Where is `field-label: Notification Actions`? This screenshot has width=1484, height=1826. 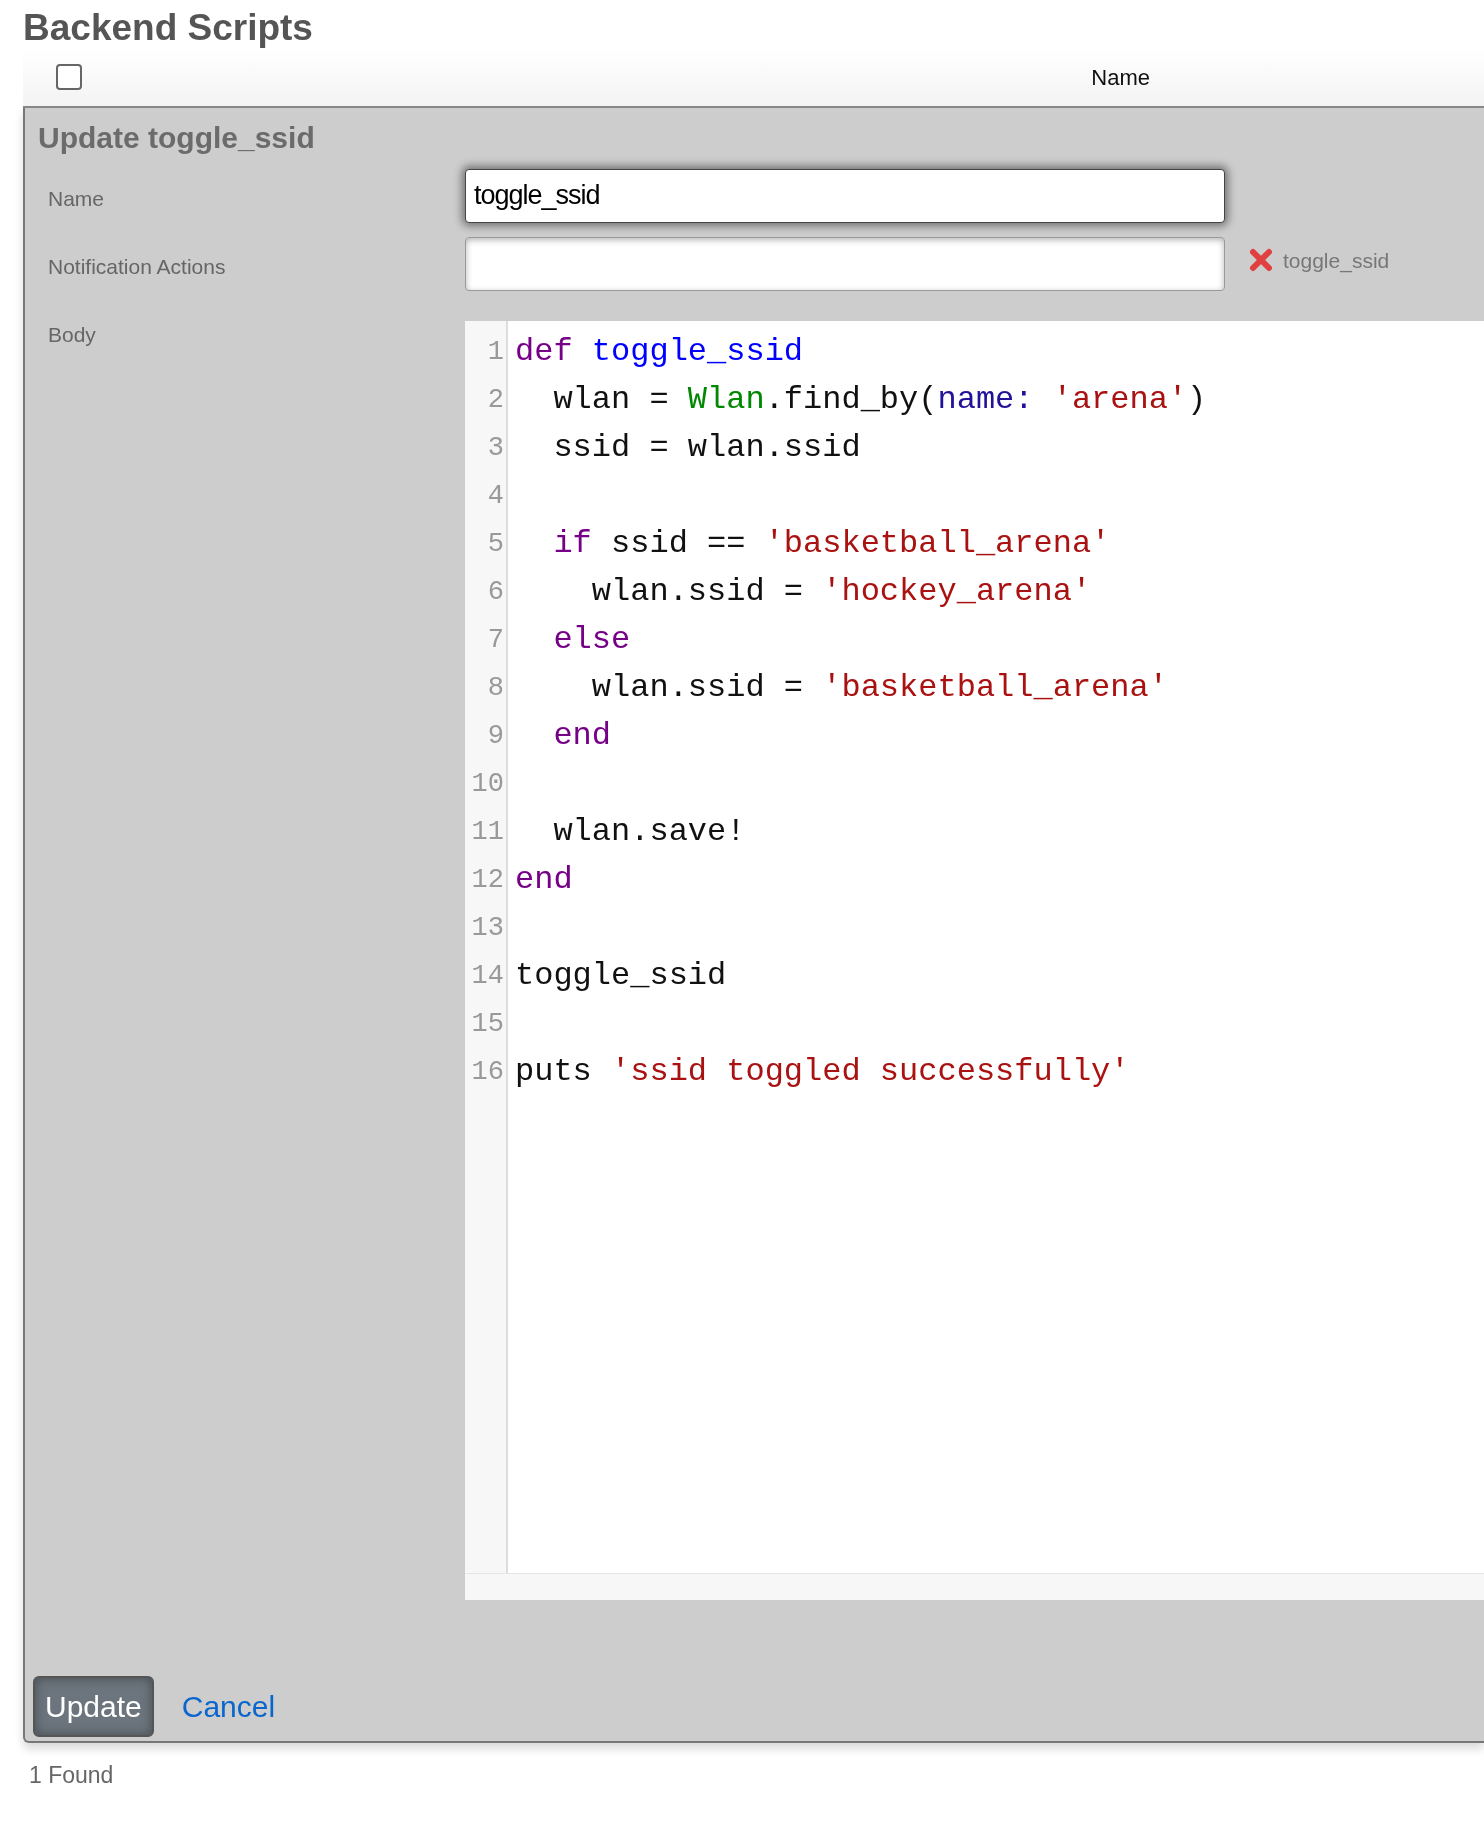 field-label: Notification Actions is located at coordinates (137, 266).